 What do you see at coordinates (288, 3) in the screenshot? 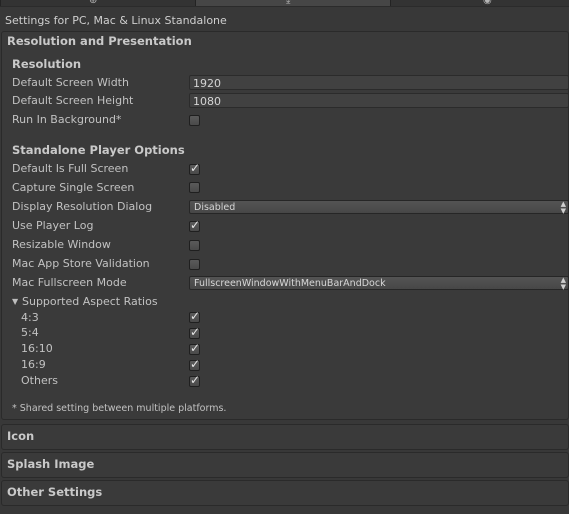
I see `download-icon: ⤓` at bounding box center [288, 3].